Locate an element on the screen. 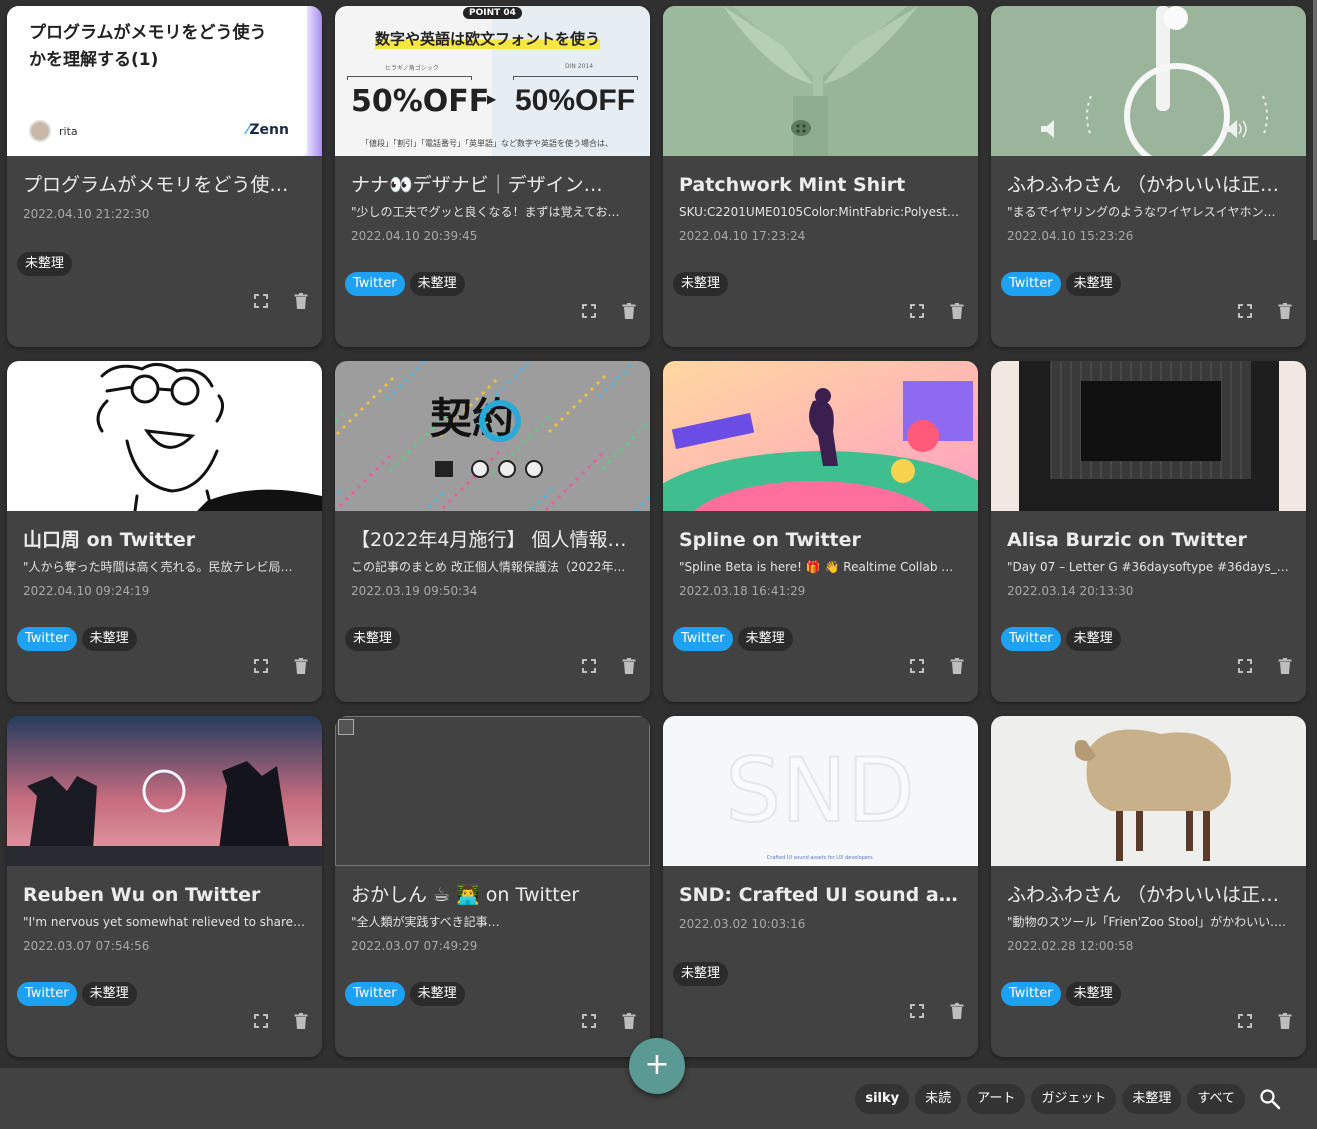 The height and width of the screenshot is (1129, 1317). filter-chip: ガジェット is located at coordinates (1074, 1099).